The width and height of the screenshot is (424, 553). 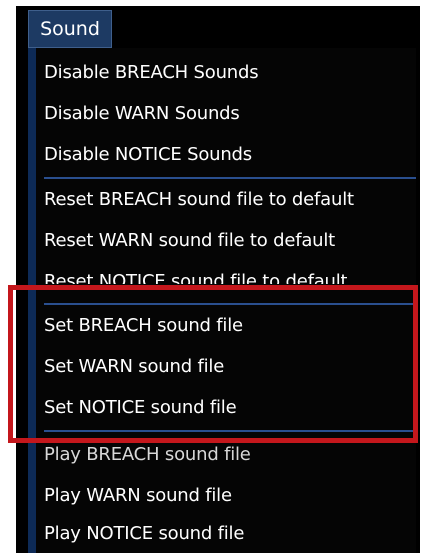 I want to click on menu-item-disable-breach-sounds: Disable BREACH Sounds, so click(x=151, y=73).